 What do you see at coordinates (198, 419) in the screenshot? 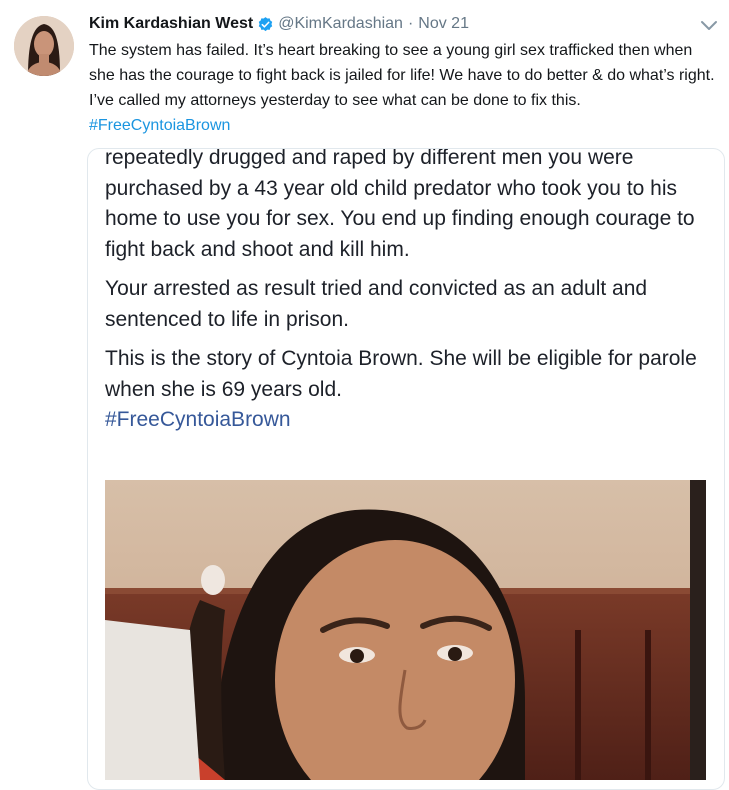
I see `embedded-hashtag: #FreeCyntoiaBrown` at bounding box center [198, 419].